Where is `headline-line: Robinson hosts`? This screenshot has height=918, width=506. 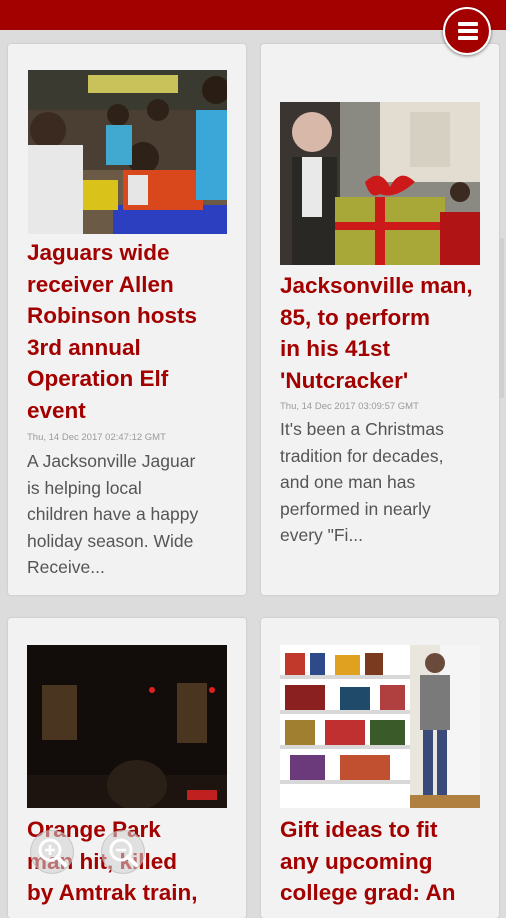 headline-line: Robinson hosts is located at coordinates (134, 316).